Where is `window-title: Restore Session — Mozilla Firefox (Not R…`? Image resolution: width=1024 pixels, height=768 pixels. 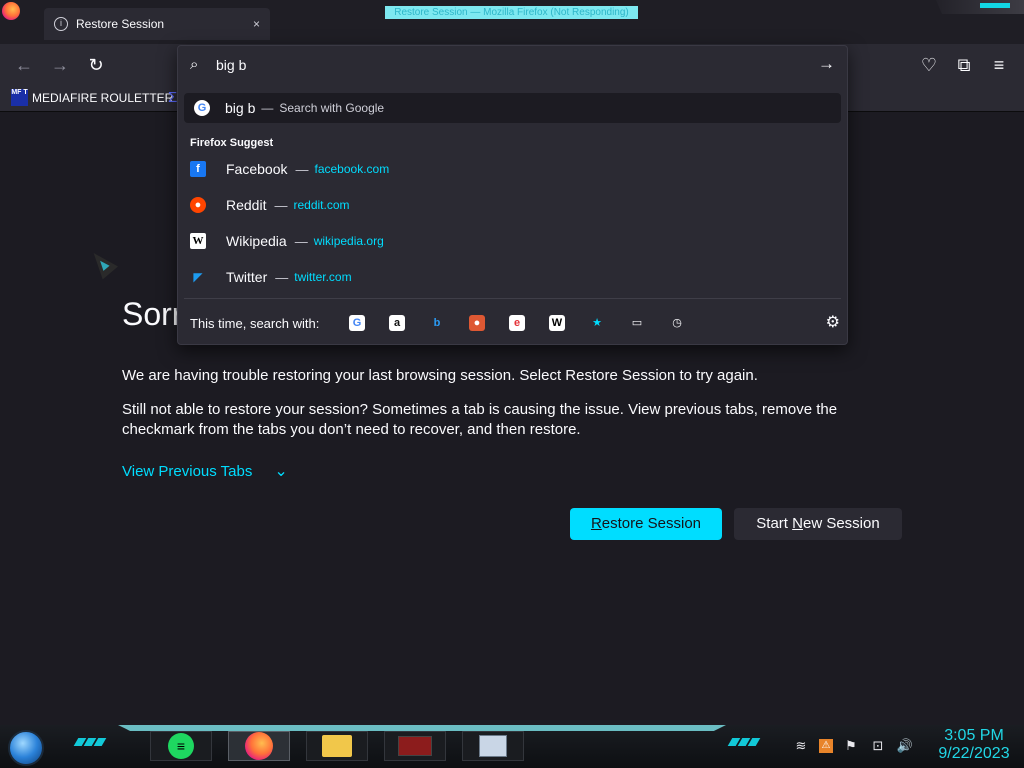
window-title: Restore Session — Mozilla Firefox (Not R… is located at coordinates (511, 12).